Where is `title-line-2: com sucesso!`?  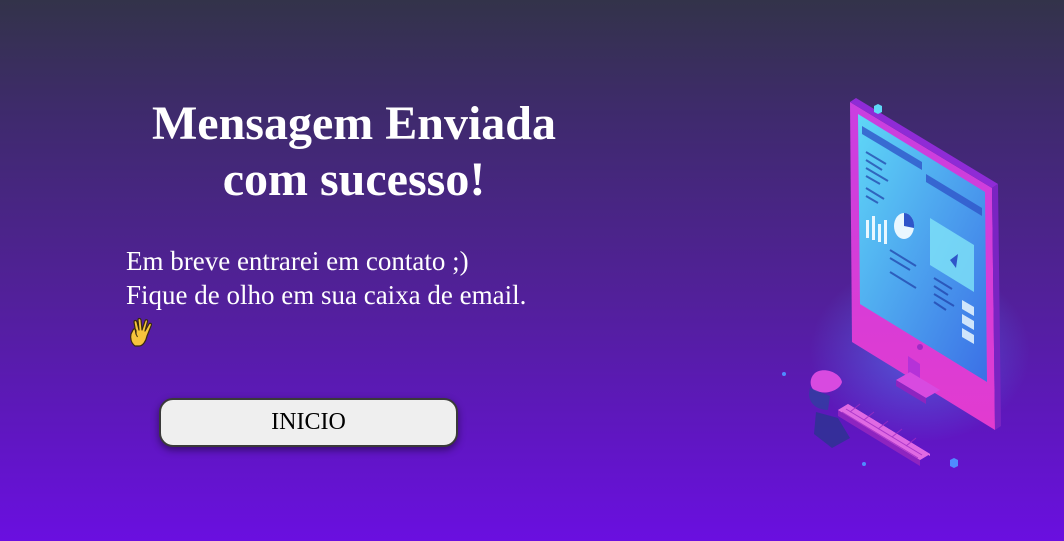
title-line-2: com sucesso! is located at coordinates (354, 179).